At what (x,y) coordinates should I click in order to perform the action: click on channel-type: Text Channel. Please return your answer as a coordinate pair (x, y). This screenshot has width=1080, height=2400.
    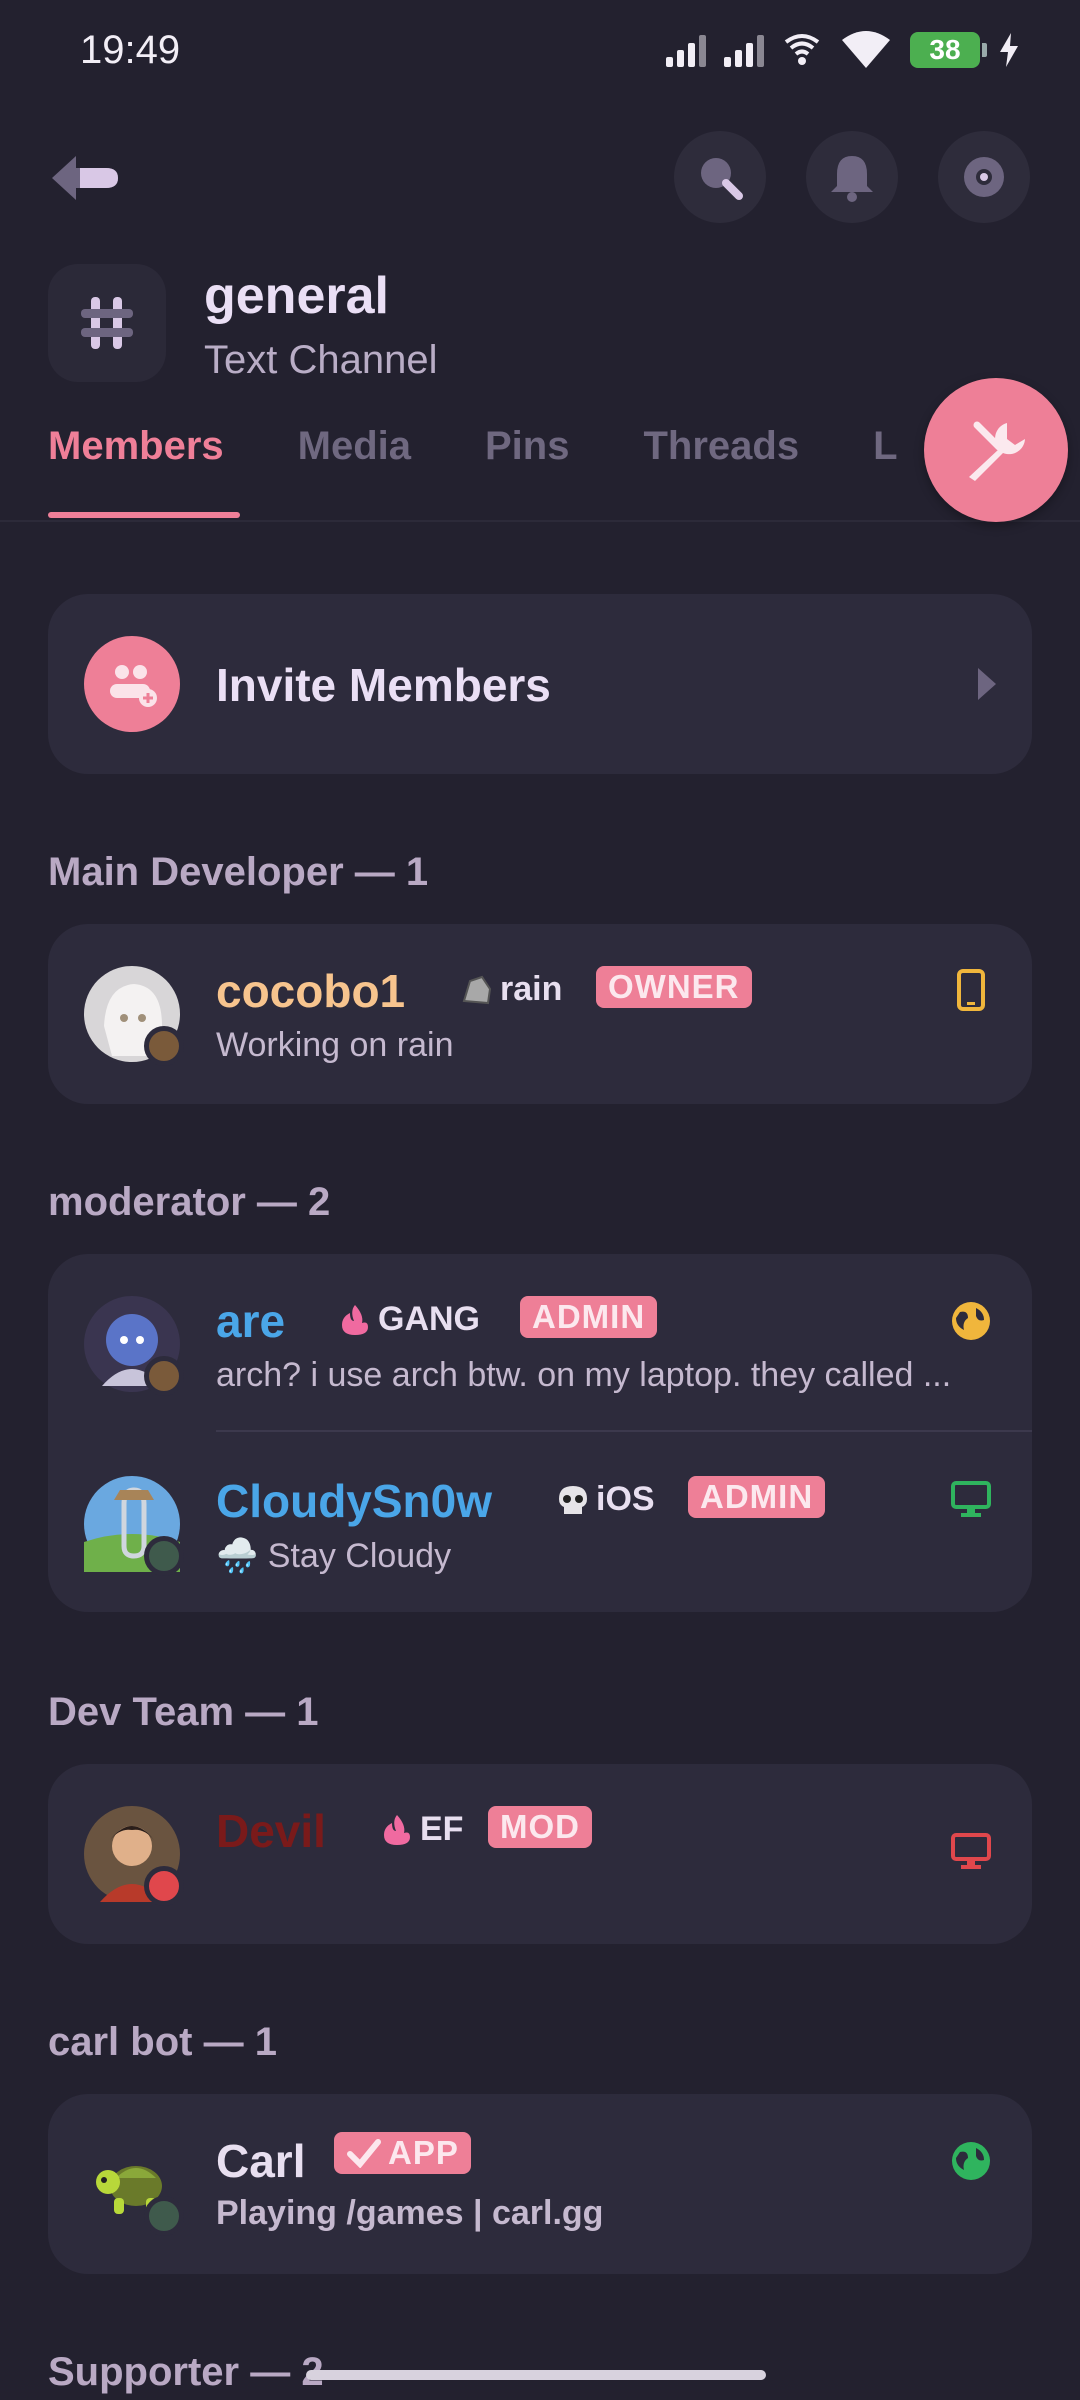
    Looking at the image, I should click on (321, 360).